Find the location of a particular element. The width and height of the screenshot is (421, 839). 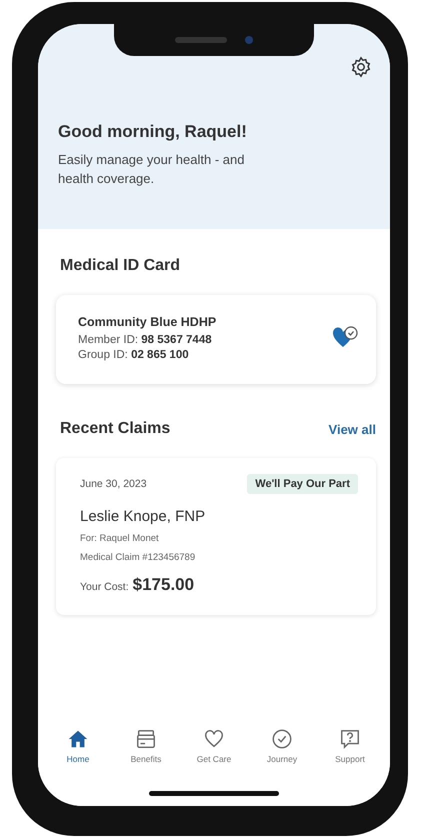

member-id: Member ID: 98 5367 7448 is located at coordinates (145, 340).